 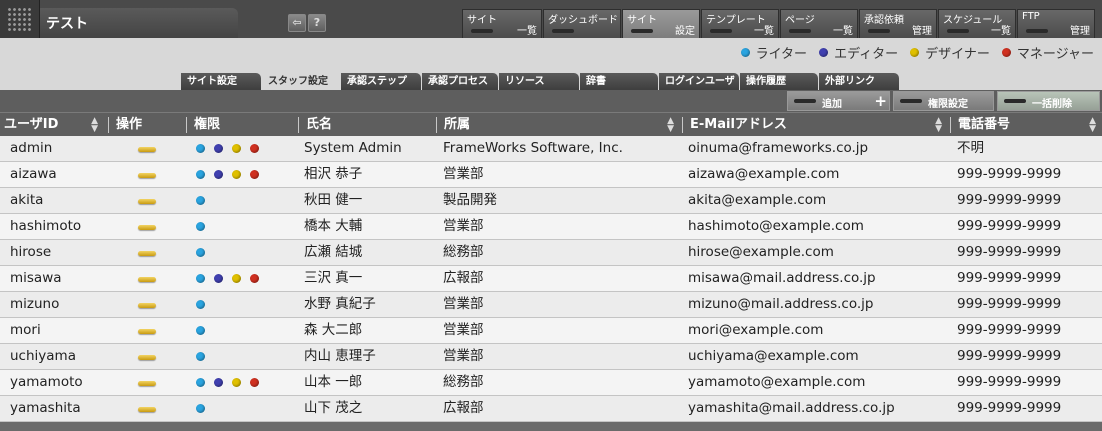 I want to click on tab-4: リソース, so click(x=539, y=81).